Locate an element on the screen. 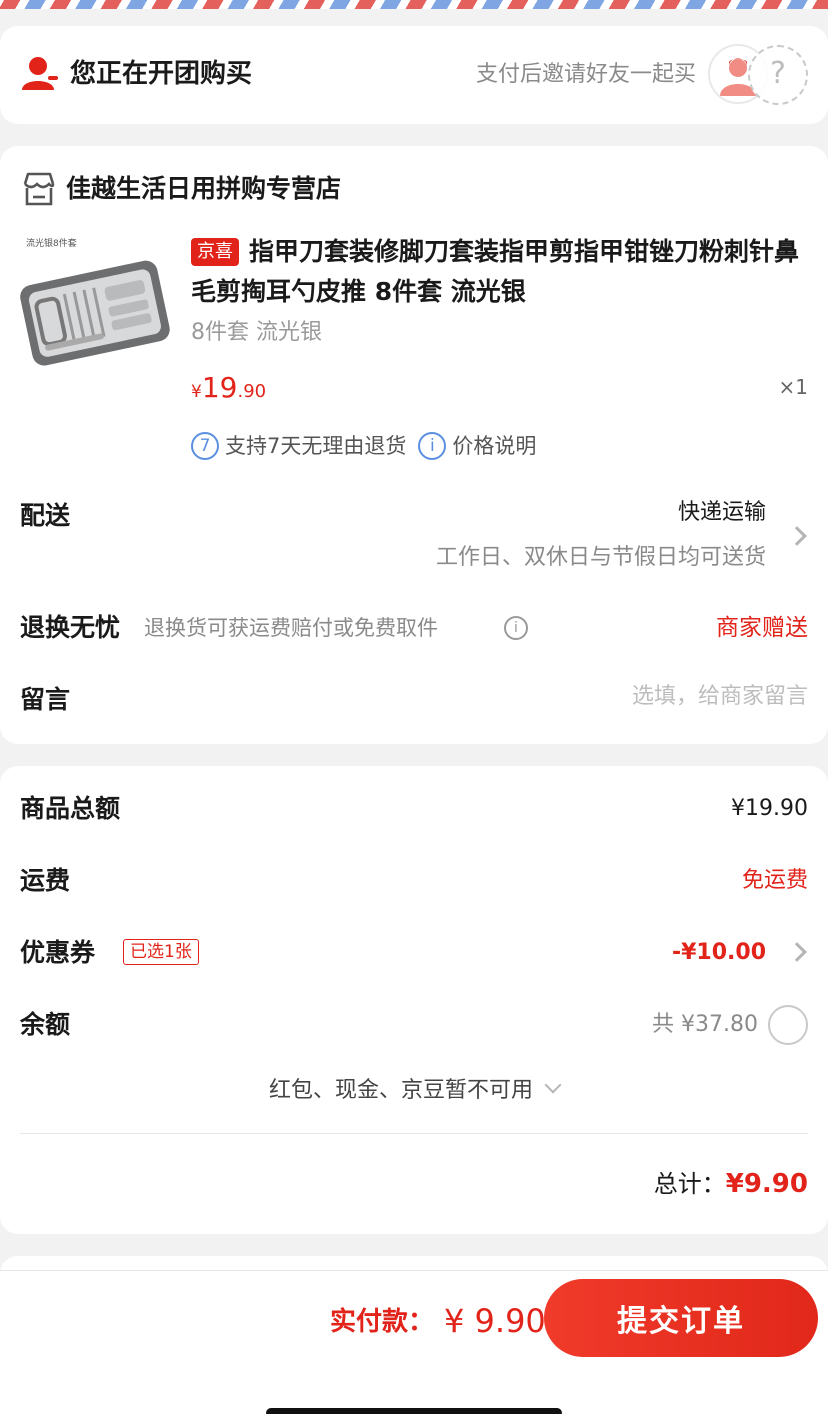 Image resolution: width=828 pixels, height=1414 pixels. coupon-value: -¥10.00 is located at coordinates (719, 953).